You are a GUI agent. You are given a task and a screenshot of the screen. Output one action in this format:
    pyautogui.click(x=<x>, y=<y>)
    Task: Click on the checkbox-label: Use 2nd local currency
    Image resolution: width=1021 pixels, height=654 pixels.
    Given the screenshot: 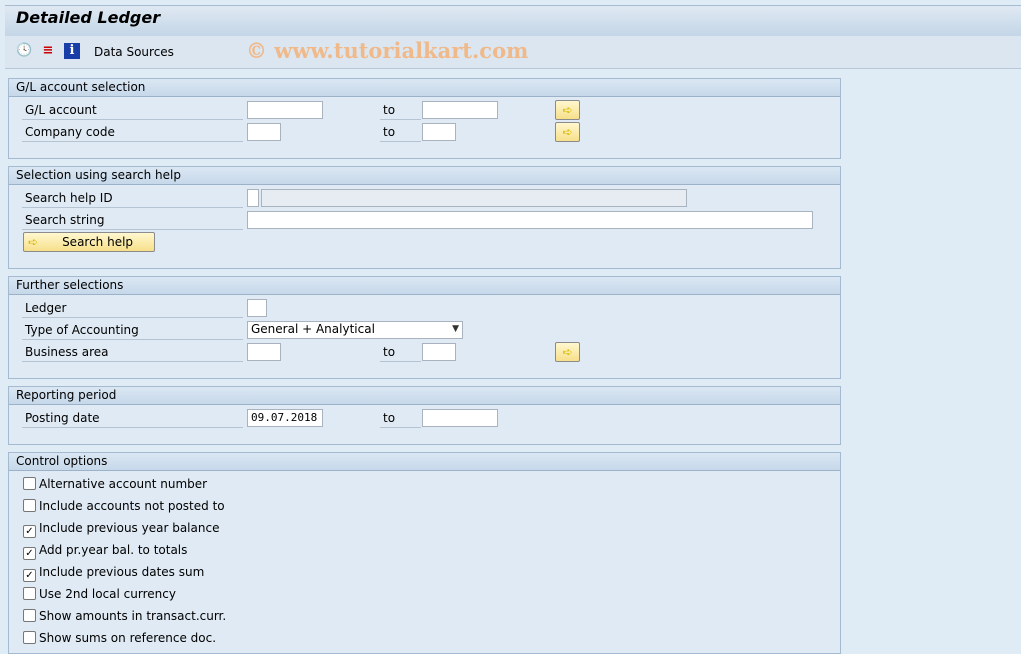 What is the action you would take?
    pyautogui.click(x=107, y=594)
    